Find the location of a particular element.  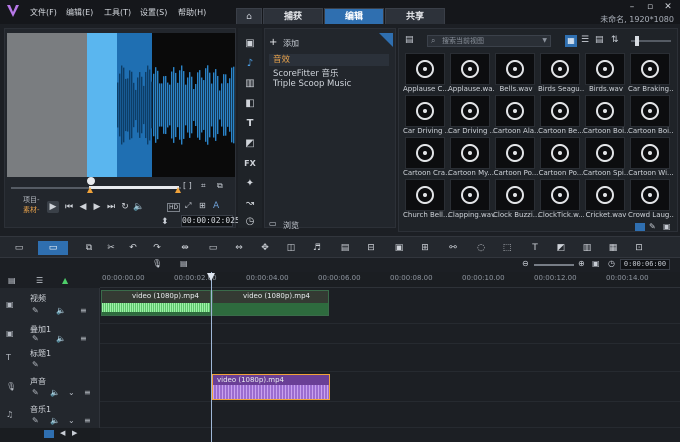

tab-capture: 捕获 is located at coordinates (293, 16).